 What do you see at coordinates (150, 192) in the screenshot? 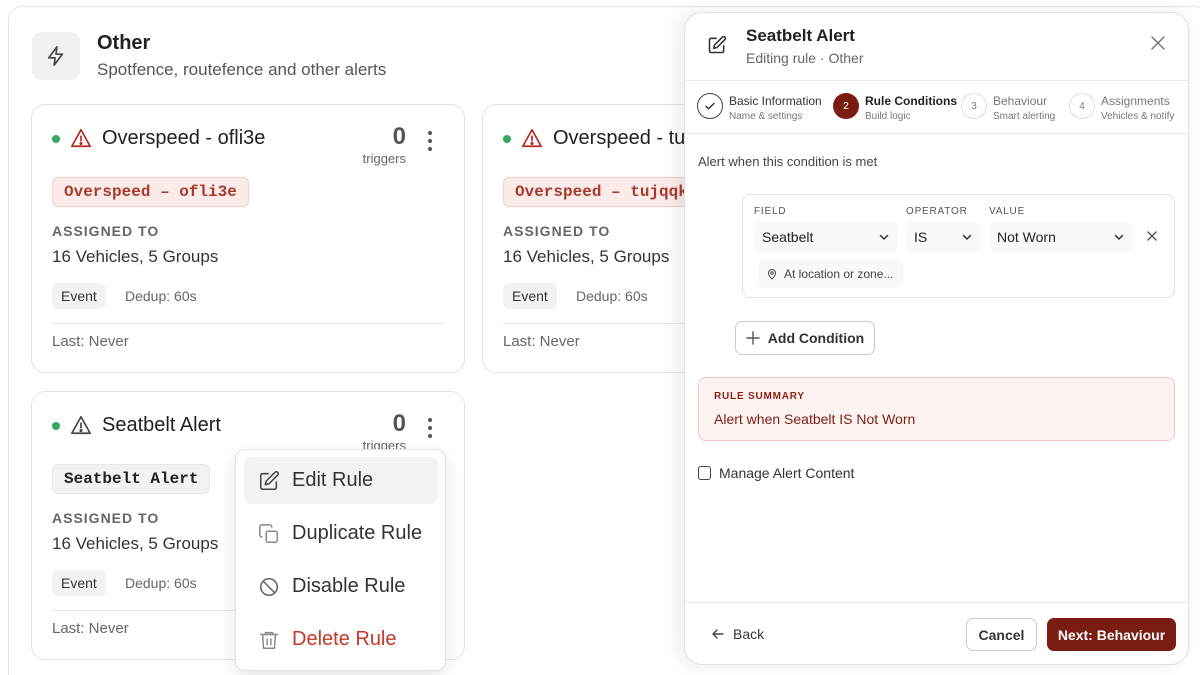
I see `rule-tag: Overspeed – ofli3e` at bounding box center [150, 192].